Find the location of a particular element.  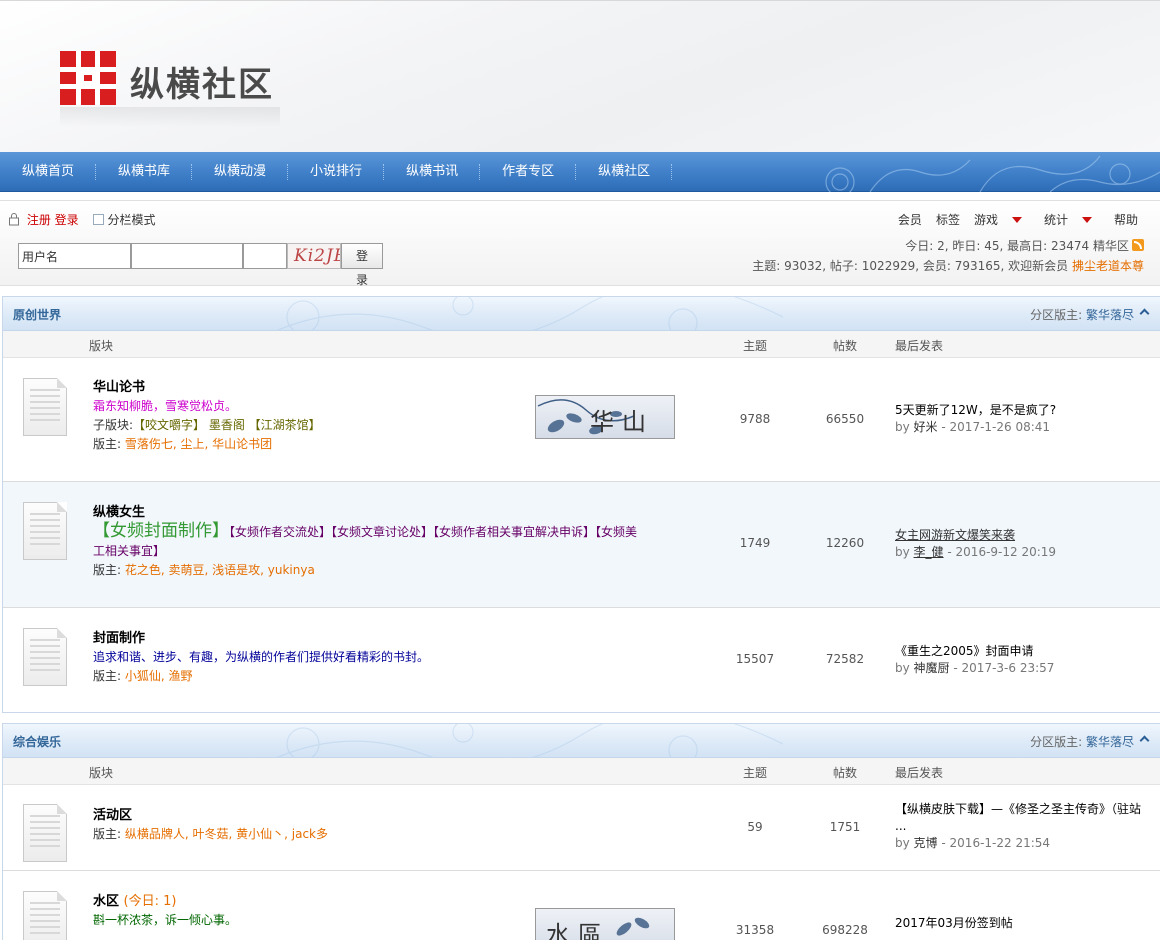

category-header: 原创世界 分区版主: 繁华落尽 is located at coordinates (581, 314).